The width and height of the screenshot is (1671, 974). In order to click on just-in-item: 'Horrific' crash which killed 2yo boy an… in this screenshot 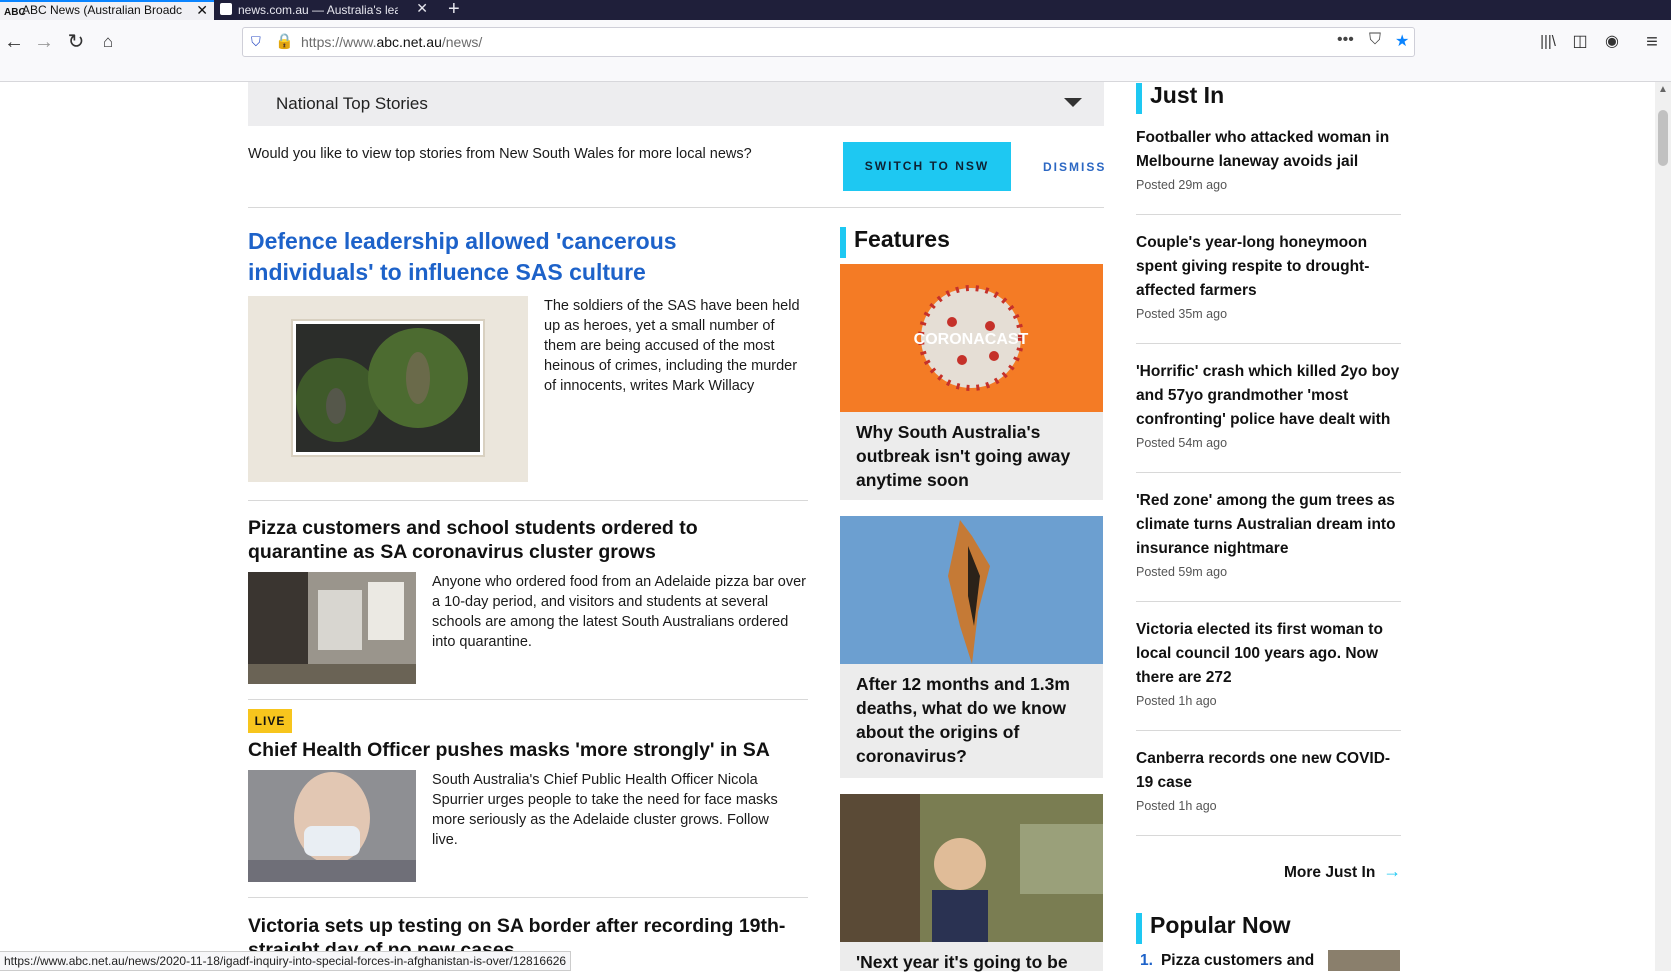, I will do `click(1268, 405)`.